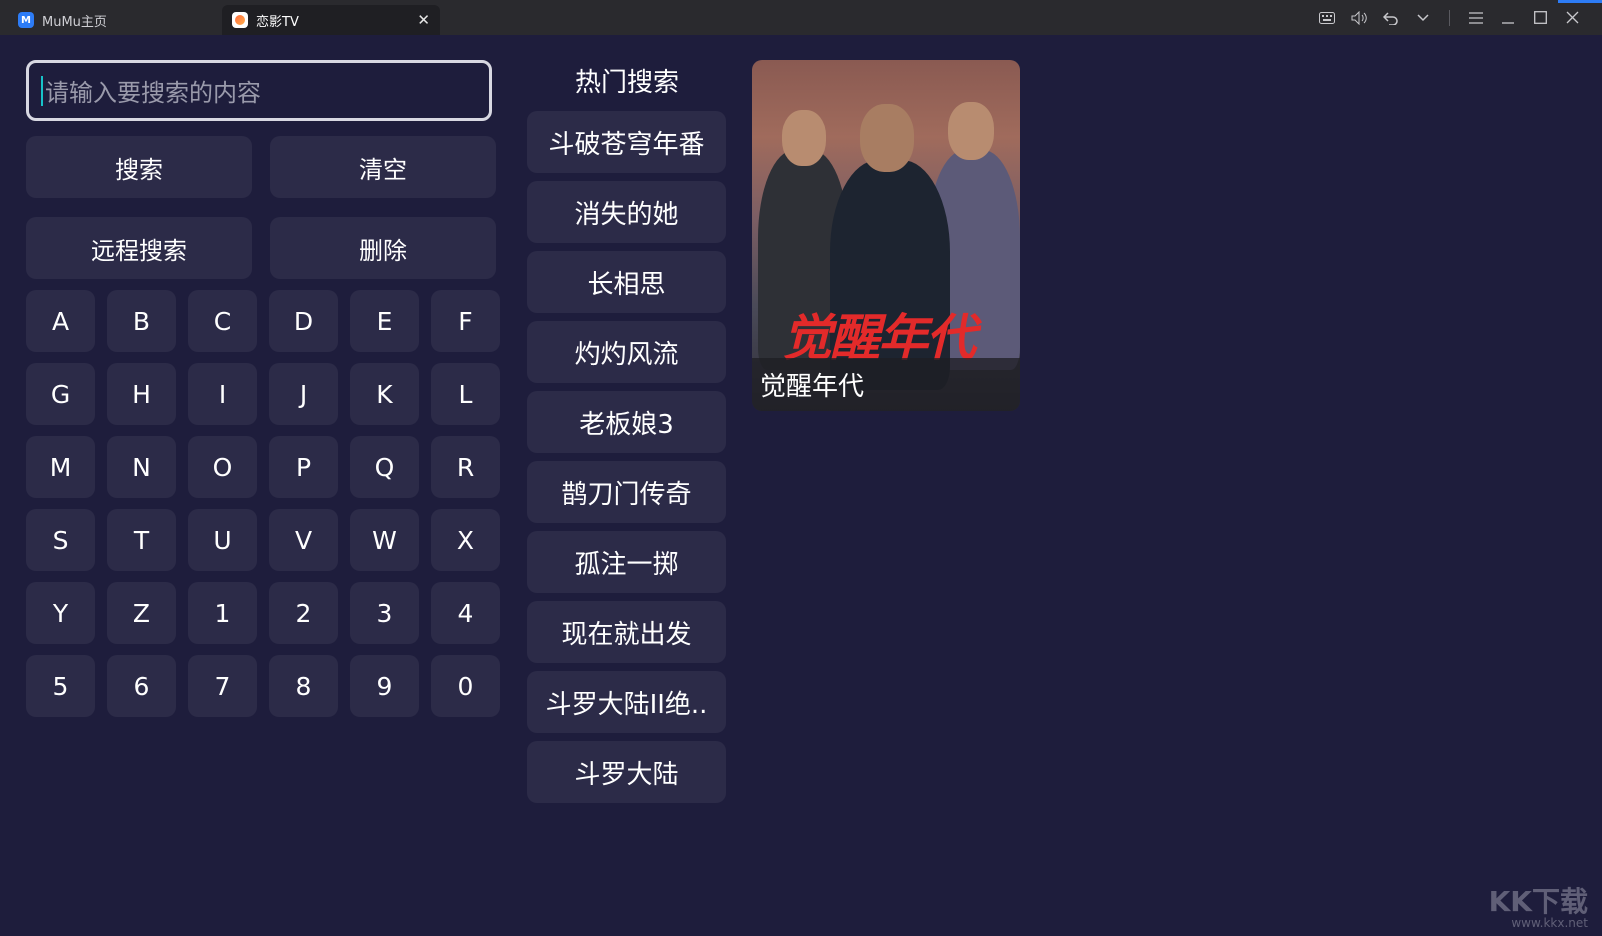 Image resolution: width=1602 pixels, height=936 pixels. Describe the element at coordinates (303, 394) in the screenshot. I see `key-j: J` at that location.